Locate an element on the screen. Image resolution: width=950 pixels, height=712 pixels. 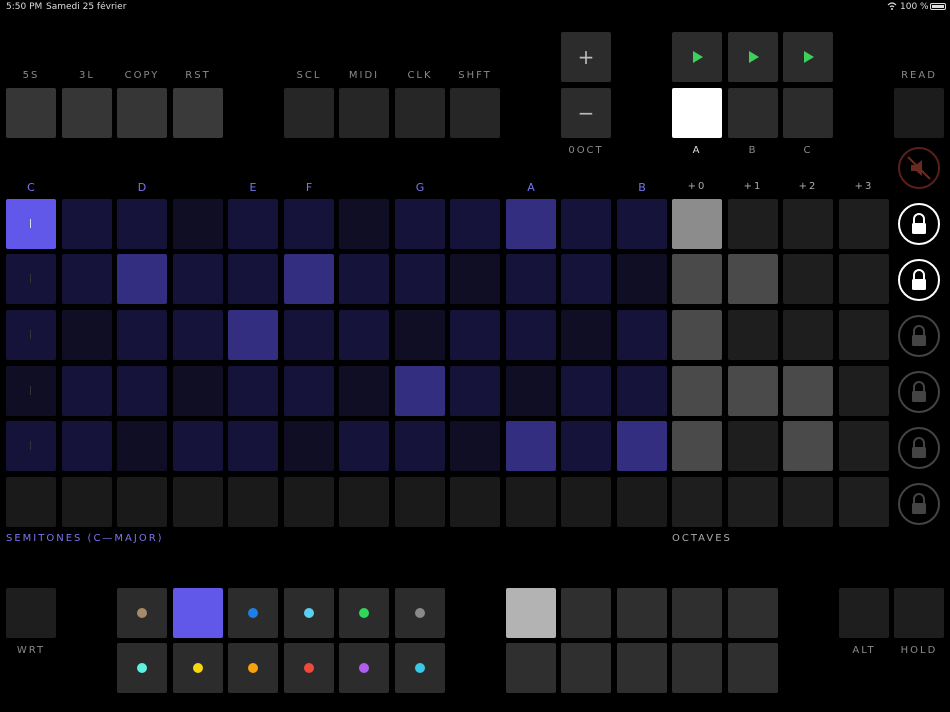
hold-button is located at coordinates (919, 613).